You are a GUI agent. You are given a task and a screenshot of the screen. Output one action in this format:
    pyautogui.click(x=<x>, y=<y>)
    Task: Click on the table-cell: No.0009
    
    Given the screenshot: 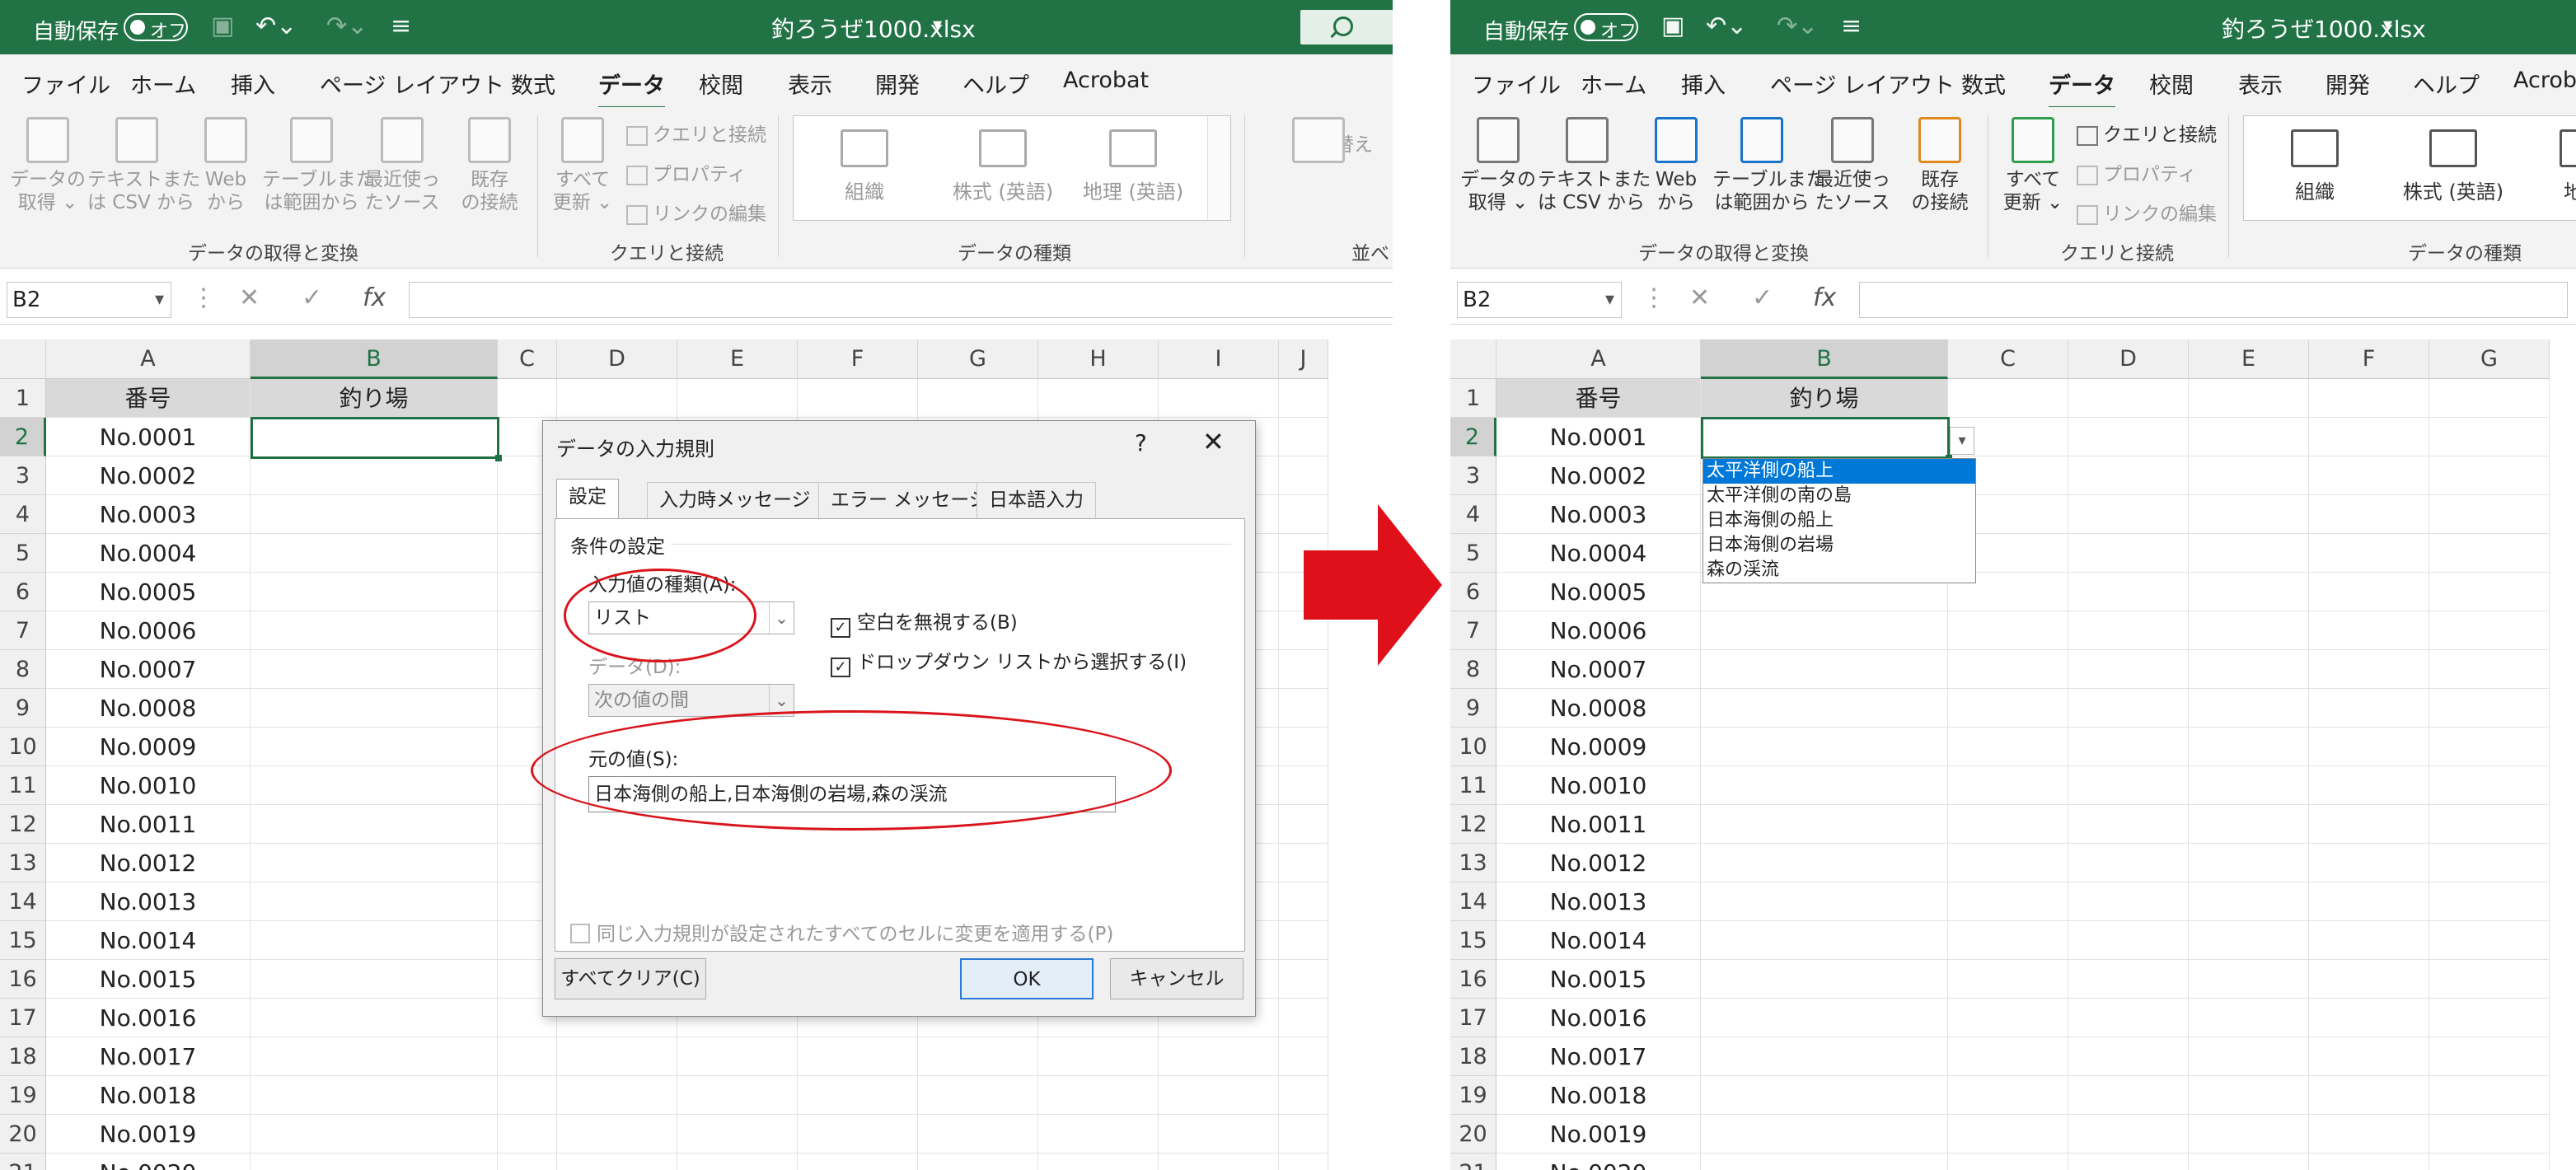 What is the action you would take?
    pyautogui.click(x=148, y=747)
    